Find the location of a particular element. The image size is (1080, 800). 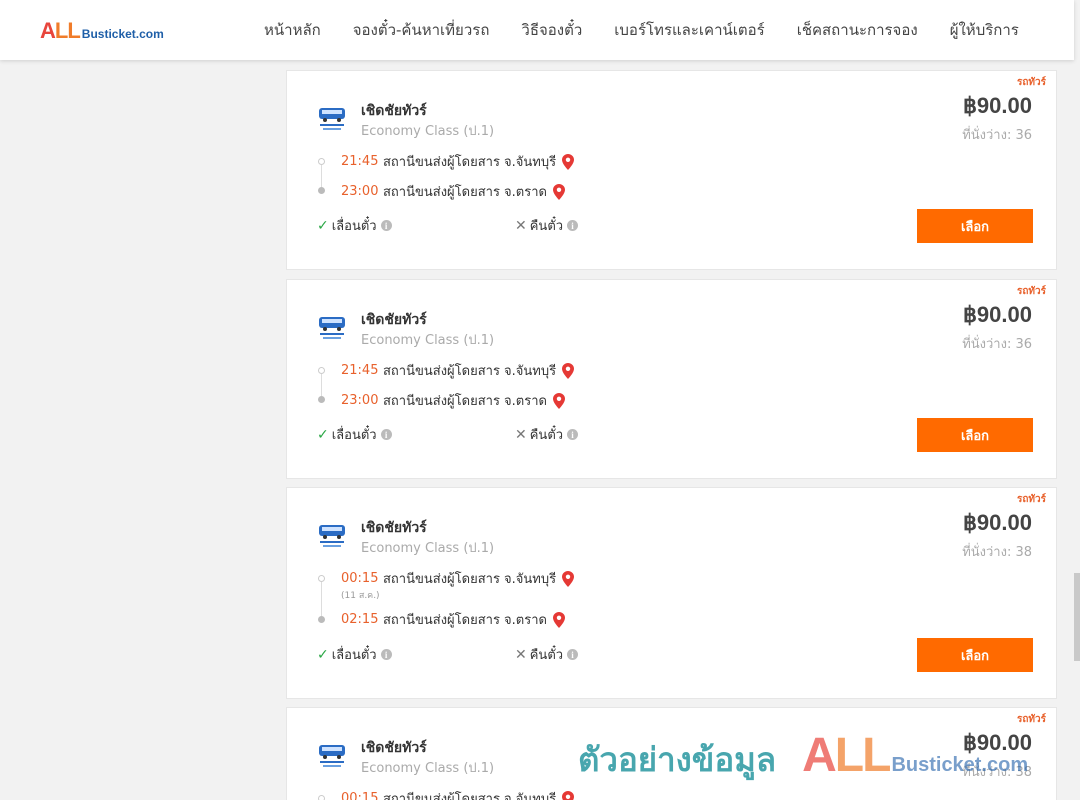

site-logo: ALL Busticket.com is located at coordinates (102, 31).